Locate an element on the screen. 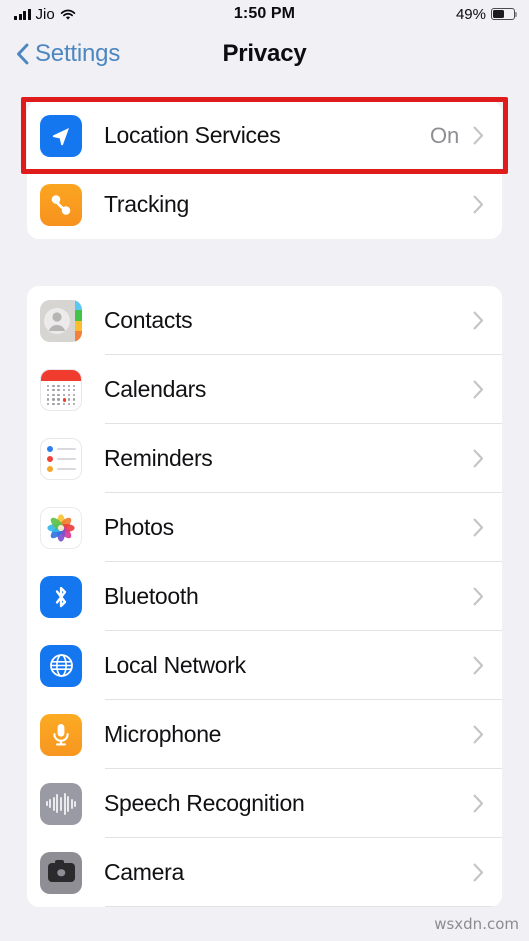 This screenshot has width=529, height=941. waveform-icon is located at coordinates (61, 803).